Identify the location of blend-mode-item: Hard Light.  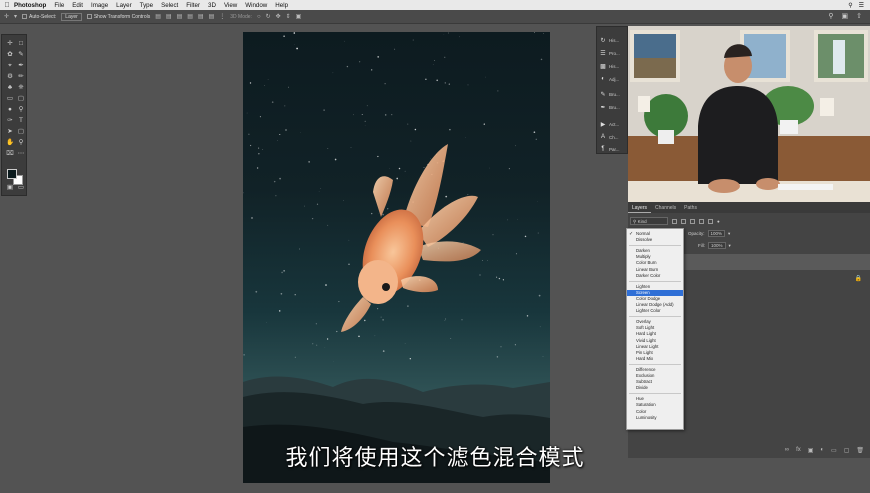
(655, 334).